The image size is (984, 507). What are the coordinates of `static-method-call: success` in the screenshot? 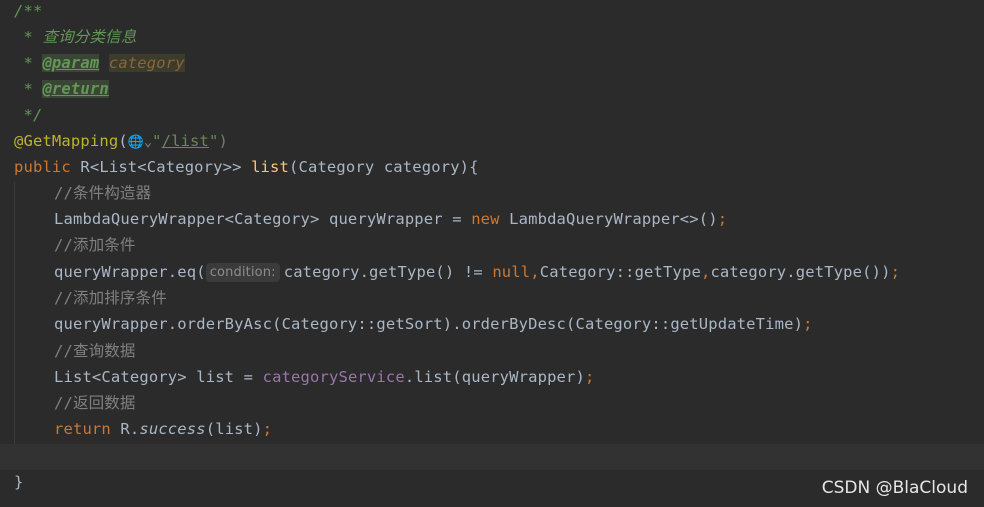 It's located at (172, 429).